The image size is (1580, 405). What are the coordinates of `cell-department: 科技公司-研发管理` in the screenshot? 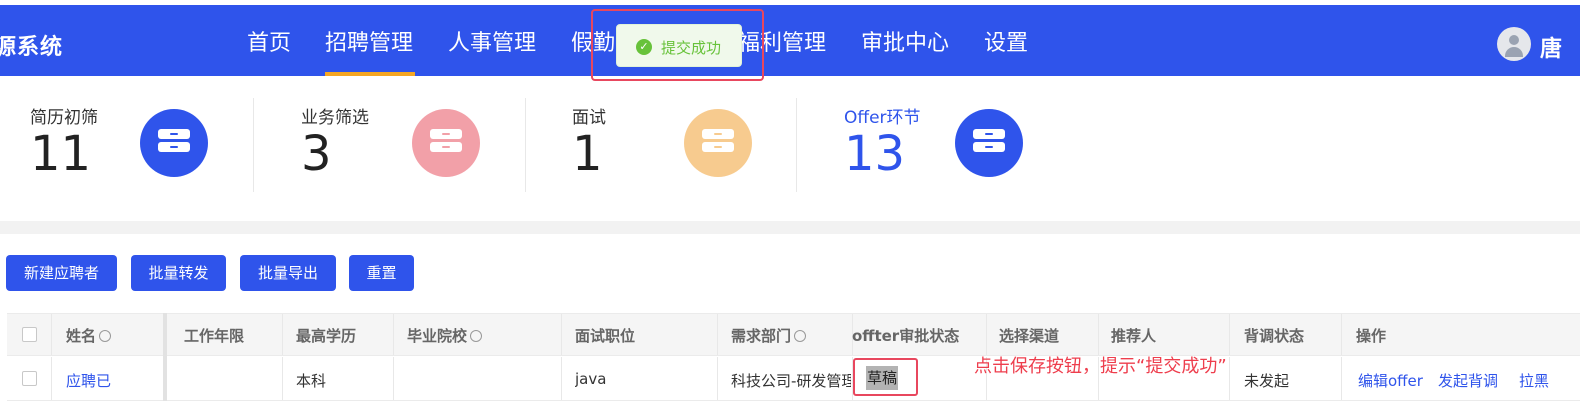 It's located at (791, 381).